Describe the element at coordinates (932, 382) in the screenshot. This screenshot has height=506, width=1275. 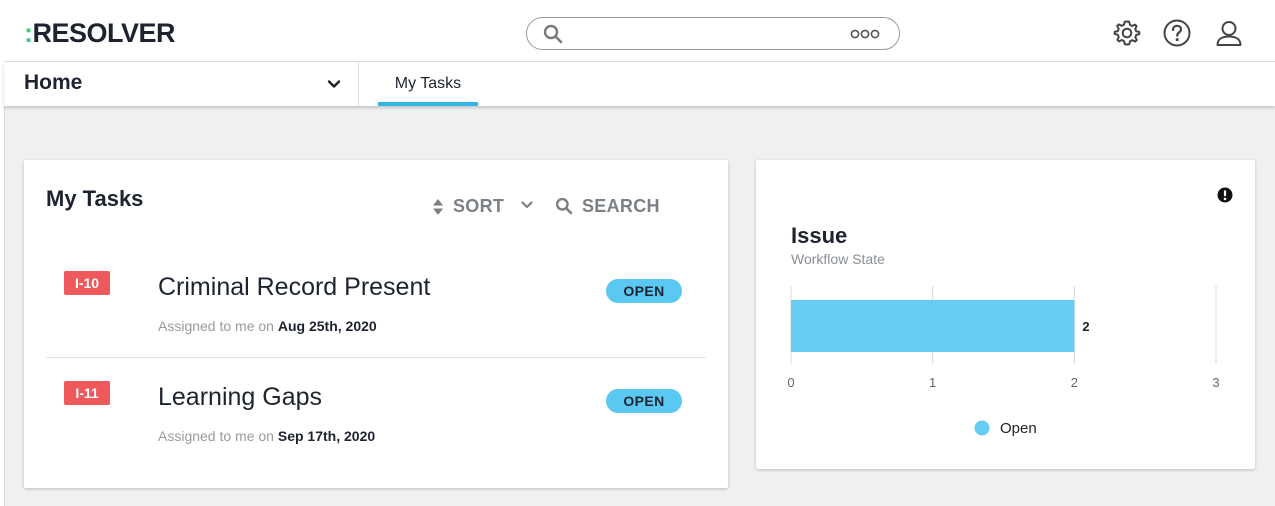
I see `x-tick-label: 1` at that location.